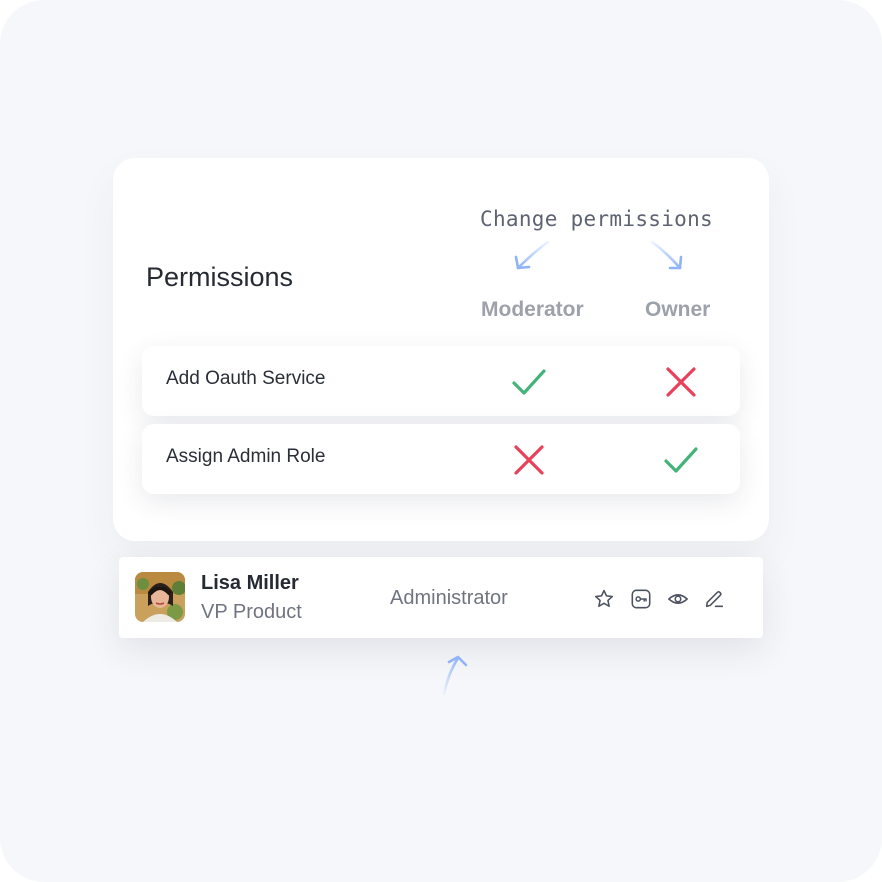 Image resolution: width=882 pixels, height=882 pixels. I want to click on user-row: Lisa Miller VP Product Administrator, so click(441, 597).